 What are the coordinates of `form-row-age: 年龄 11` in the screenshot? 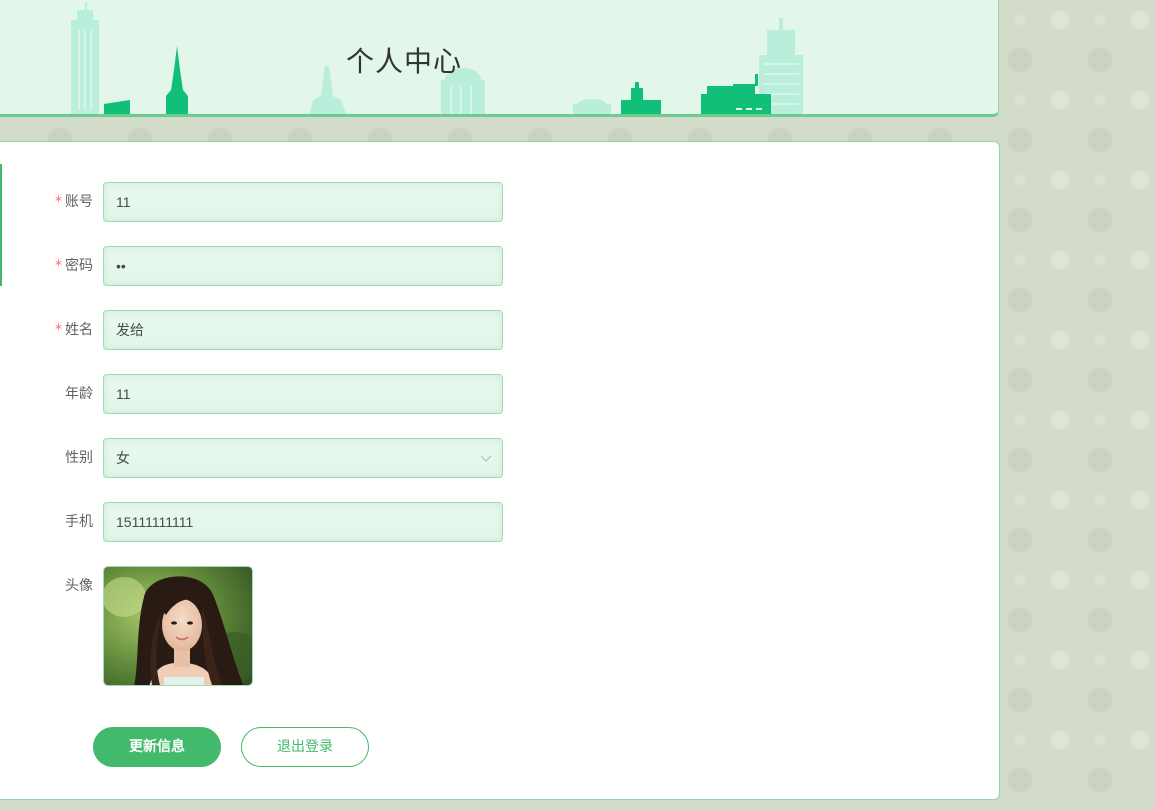 It's located at (260, 394).